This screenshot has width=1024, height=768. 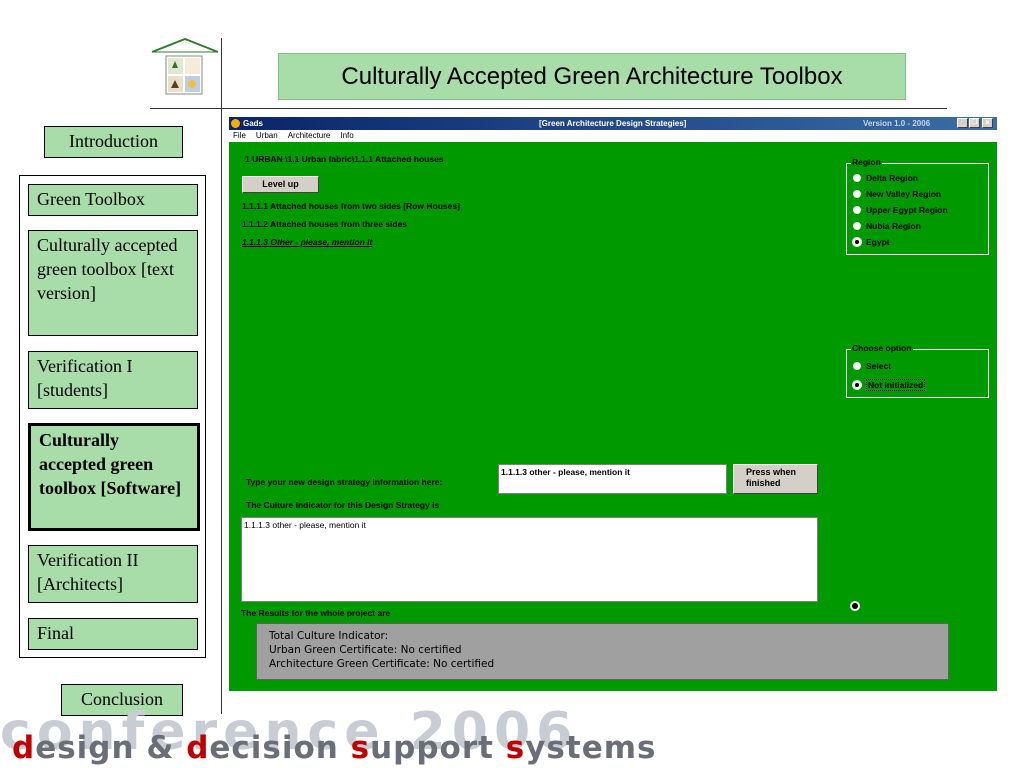 What do you see at coordinates (866, 162) in the screenshot?
I see `region-legend: Region` at bounding box center [866, 162].